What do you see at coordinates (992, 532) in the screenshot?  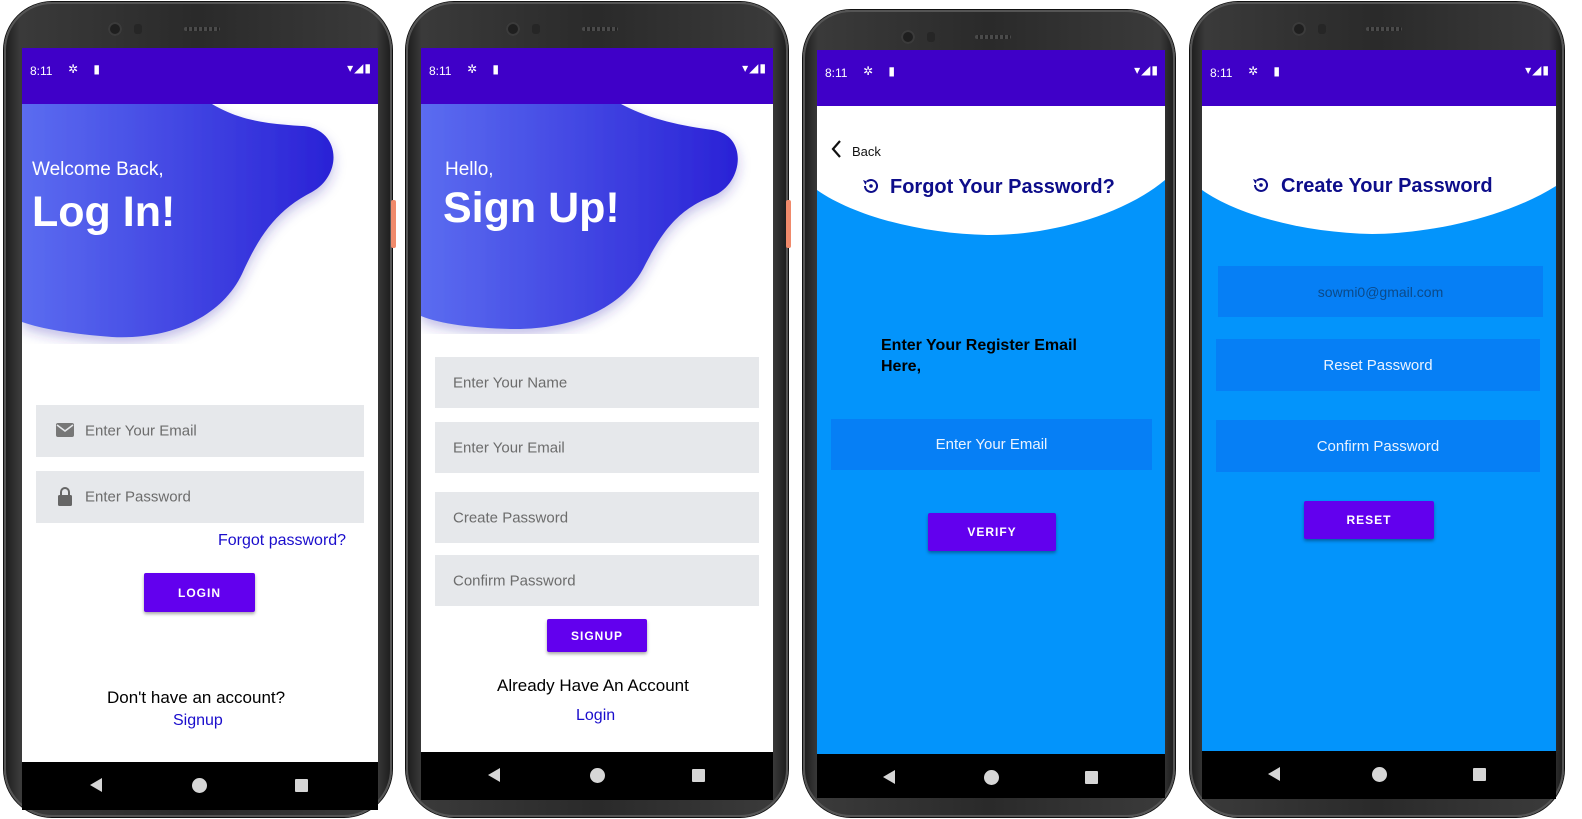 I see `verify-button: VERIFY` at bounding box center [992, 532].